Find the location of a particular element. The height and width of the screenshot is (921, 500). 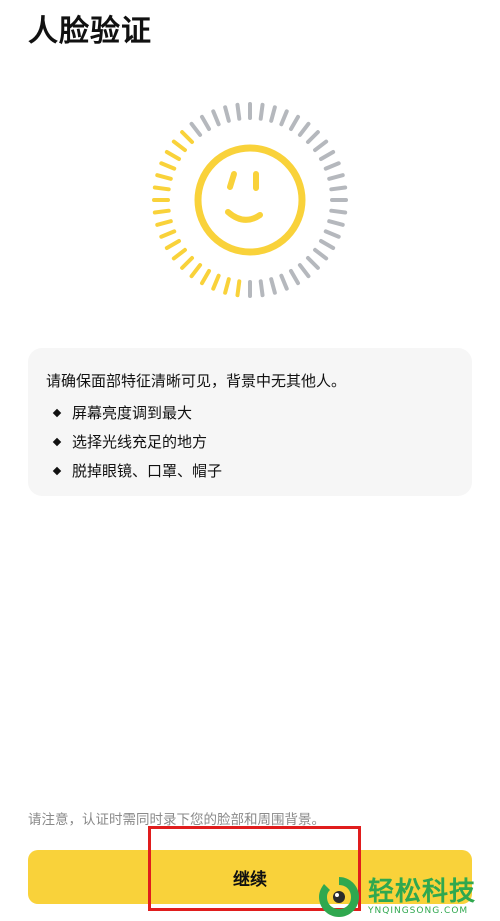

smiley-face-icon is located at coordinates (250, 200).